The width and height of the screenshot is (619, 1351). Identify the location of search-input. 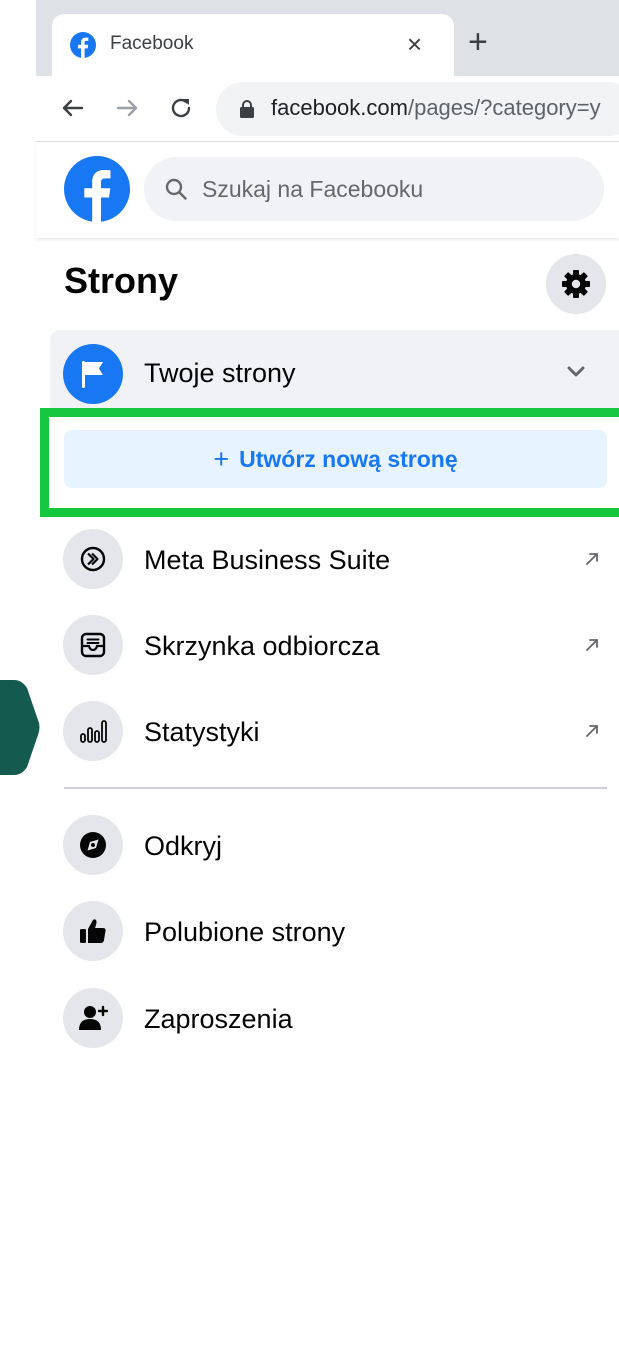
(397, 189).